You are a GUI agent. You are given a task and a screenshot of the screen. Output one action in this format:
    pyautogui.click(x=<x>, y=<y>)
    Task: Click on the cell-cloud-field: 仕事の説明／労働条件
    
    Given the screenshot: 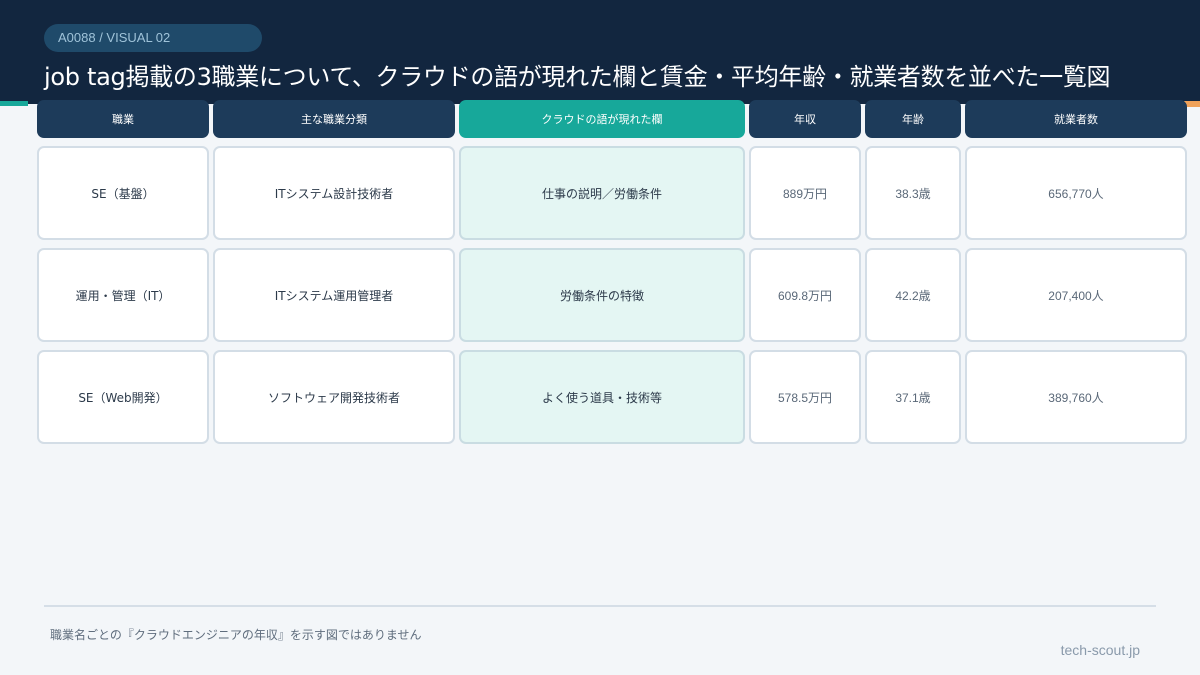 What is the action you would take?
    pyautogui.click(x=602, y=193)
    